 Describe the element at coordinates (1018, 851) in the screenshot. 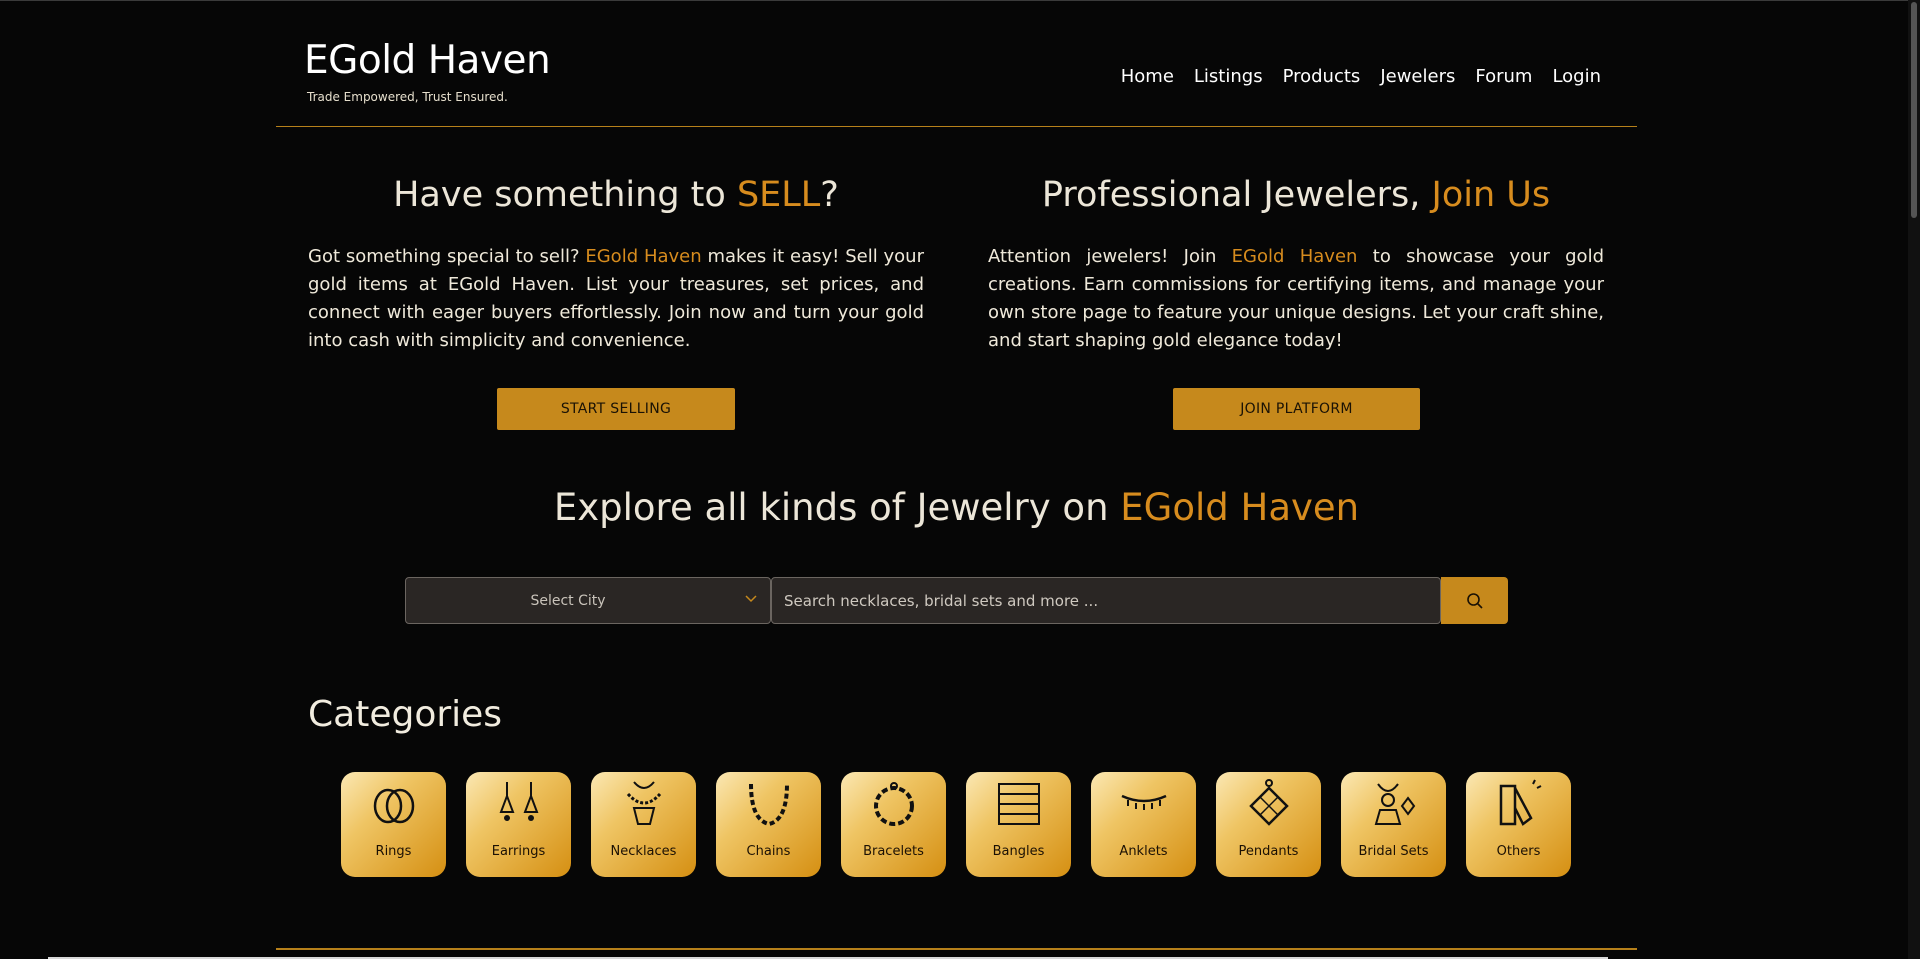

I see `category-label: Bangles` at that location.